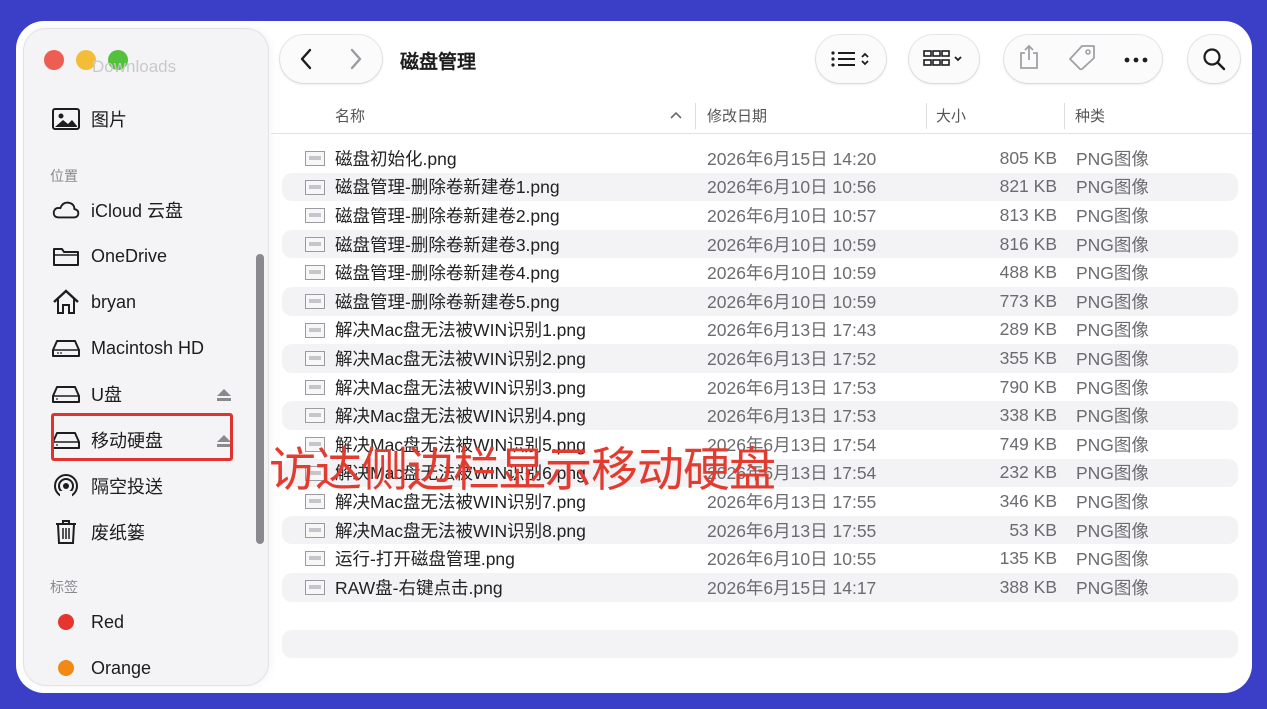 The height and width of the screenshot is (709, 1267). What do you see at coordinates (1090, 116) in the screenshot?
I see `column-header-kind: 种类` at bounding box center [1090, 116].